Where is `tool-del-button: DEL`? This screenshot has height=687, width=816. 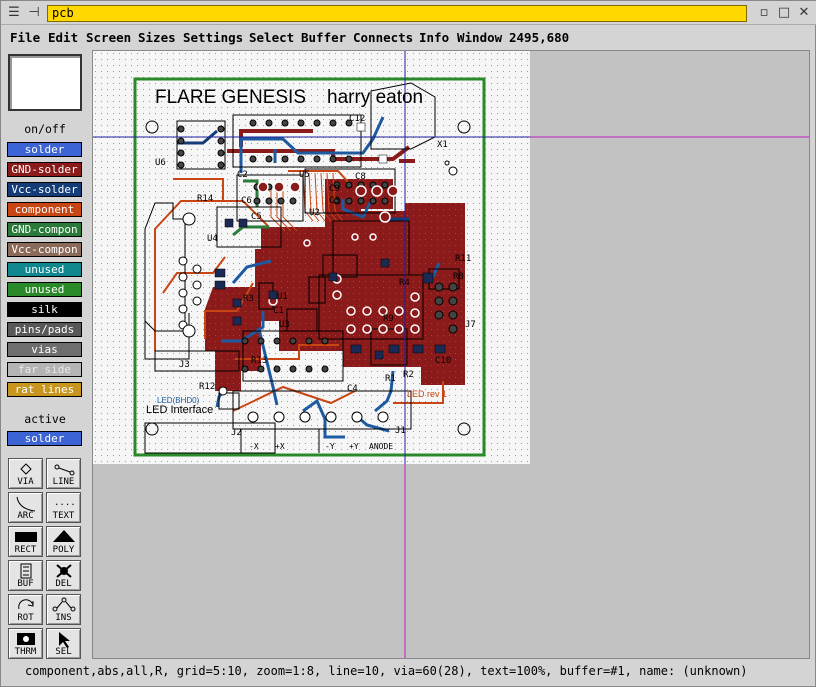 tool-del-button: DEL is located at coordinates (63, 575).